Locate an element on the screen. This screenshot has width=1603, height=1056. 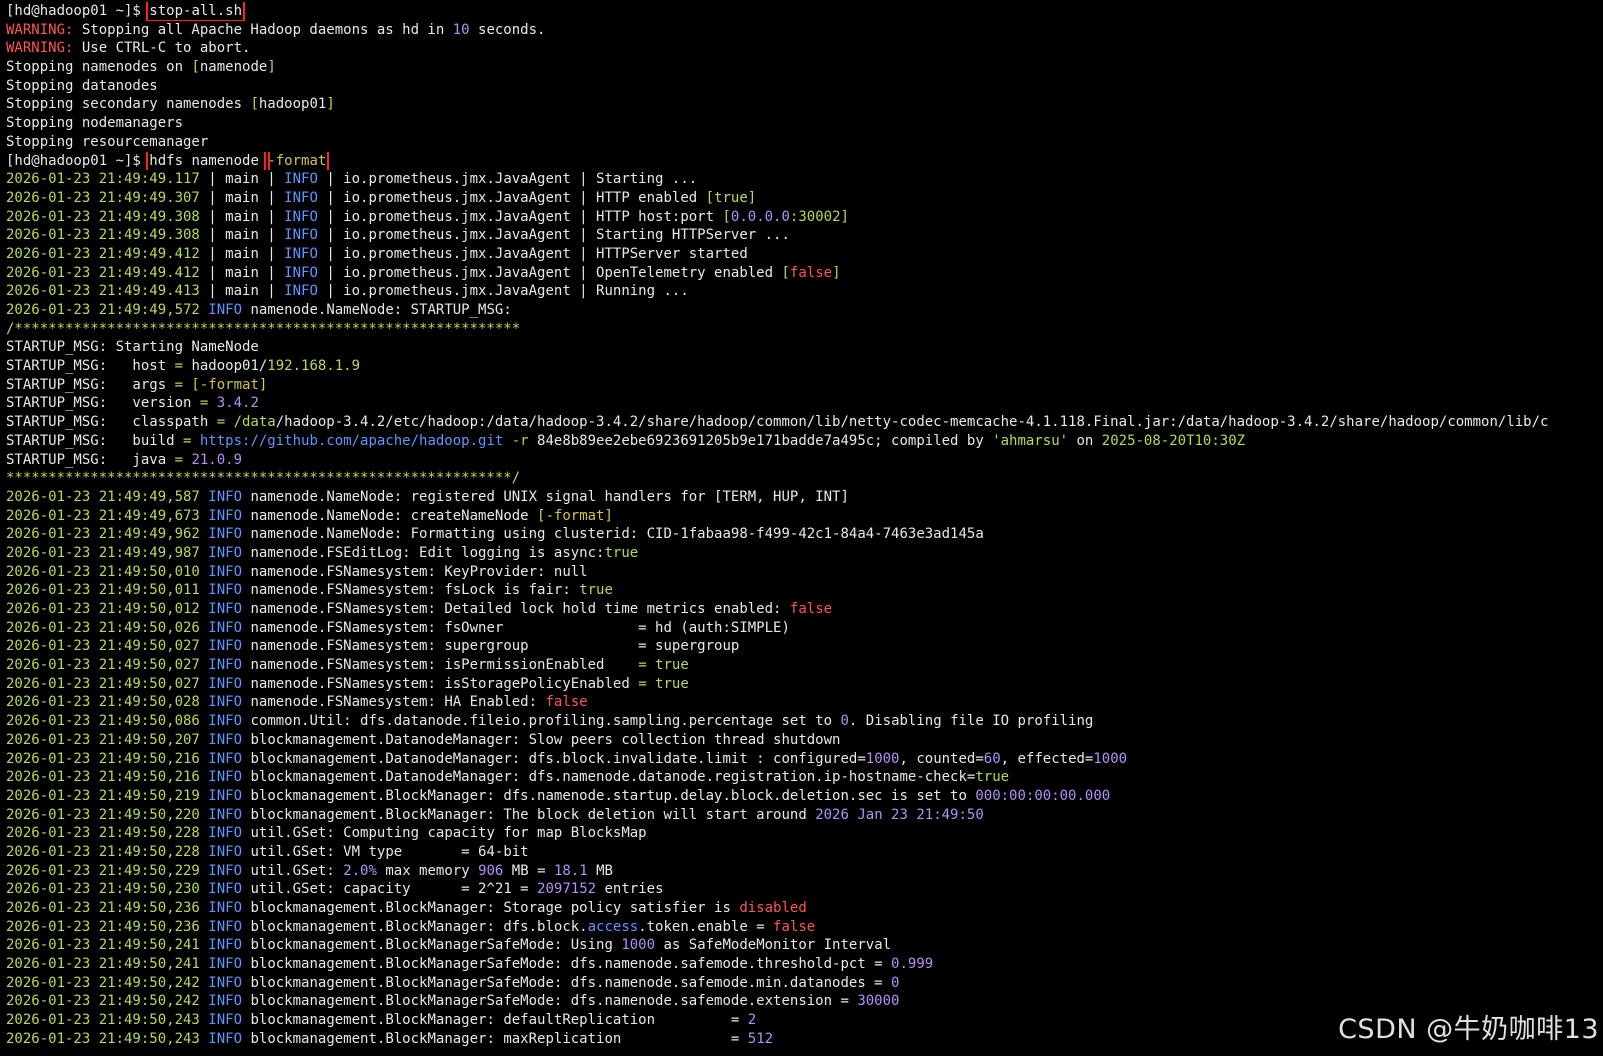
terminal-text: 2026-01-23 21:49:50,219 is located at coordinates (103, 795).